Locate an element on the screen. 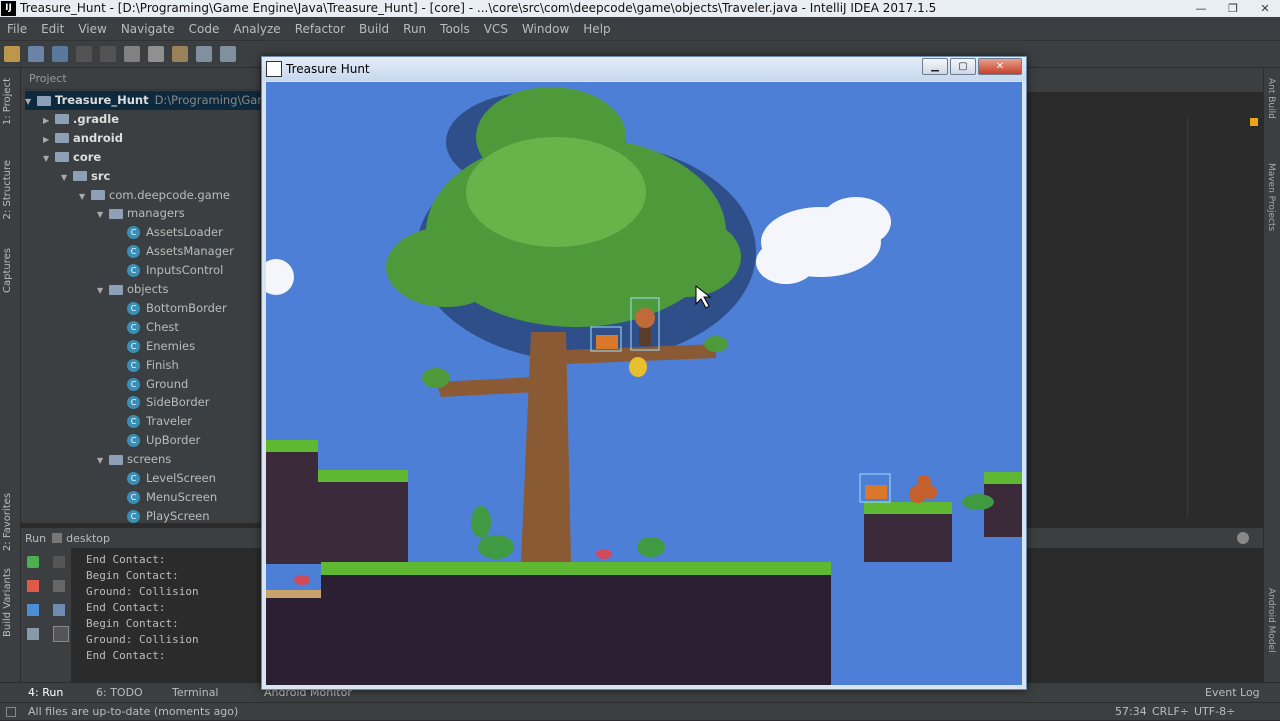  down-icon is located at coordinates (59, 586).